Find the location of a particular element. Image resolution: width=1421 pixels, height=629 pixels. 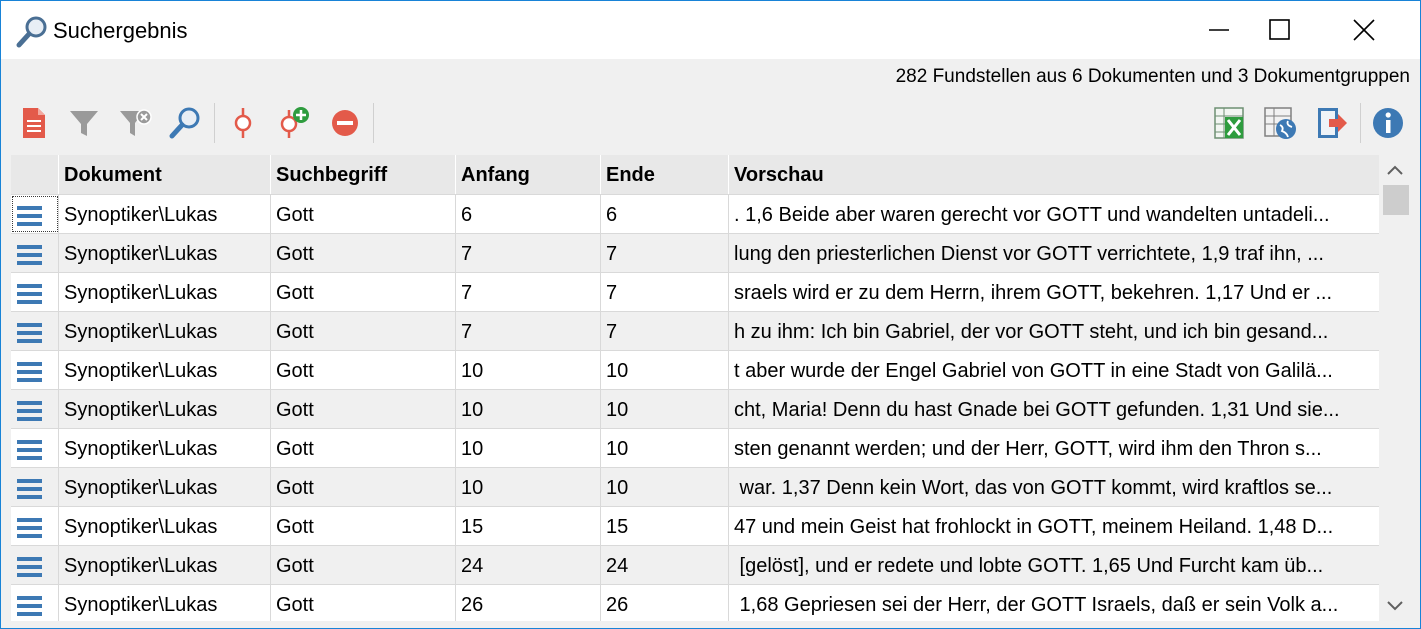

cell-anfang: 26 is located at coordinates (528, 603).